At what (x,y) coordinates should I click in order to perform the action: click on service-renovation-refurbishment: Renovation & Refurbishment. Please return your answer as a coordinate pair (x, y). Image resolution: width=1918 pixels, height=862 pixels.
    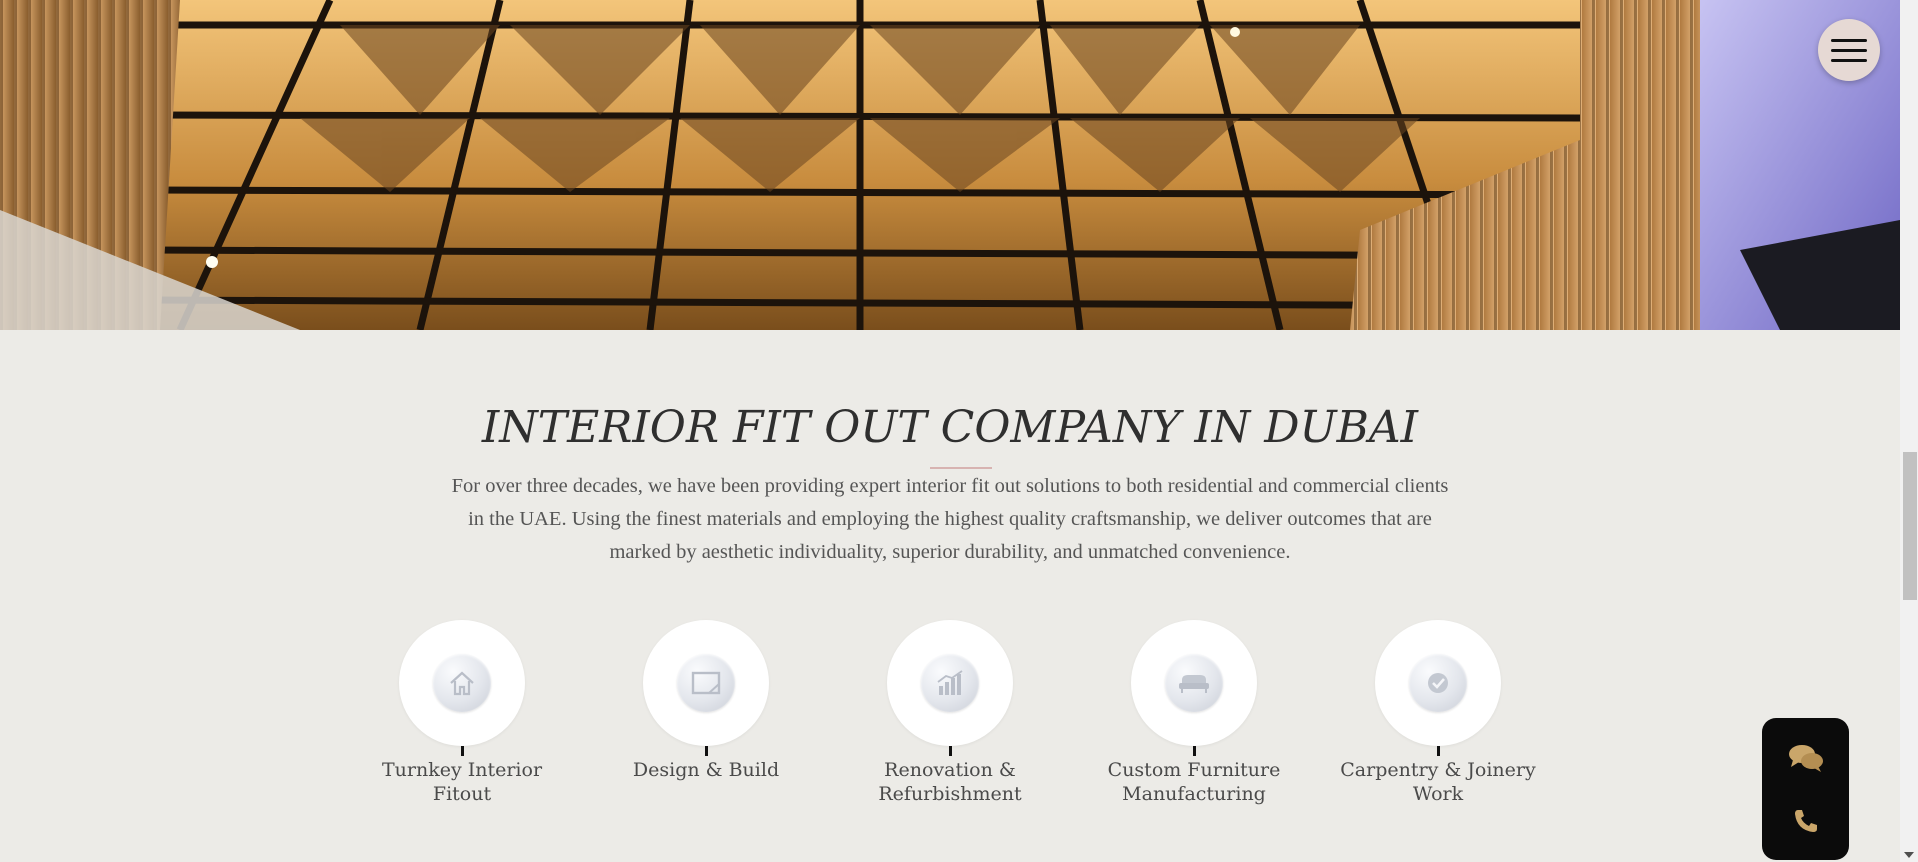
    Looking at the image, I should click on (950, 713).